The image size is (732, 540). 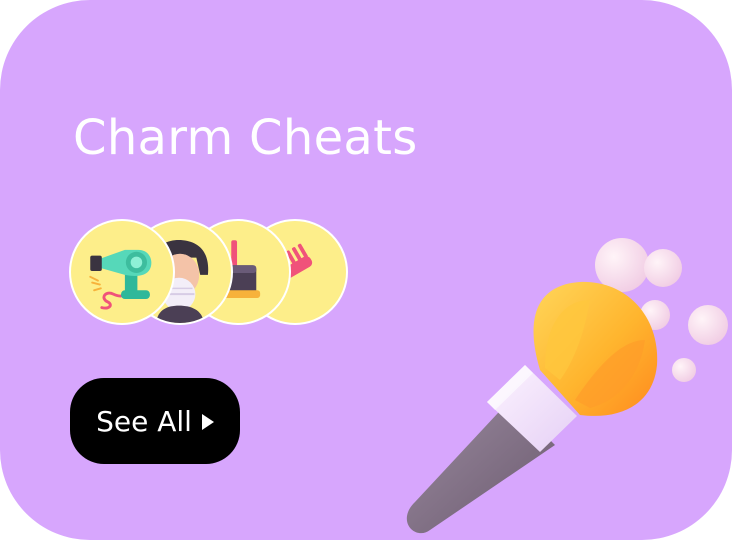 What do you see at coordinates (144, 421) in the screenshot?
I see `see-all-label: See All` at bounding box center [144, 421].